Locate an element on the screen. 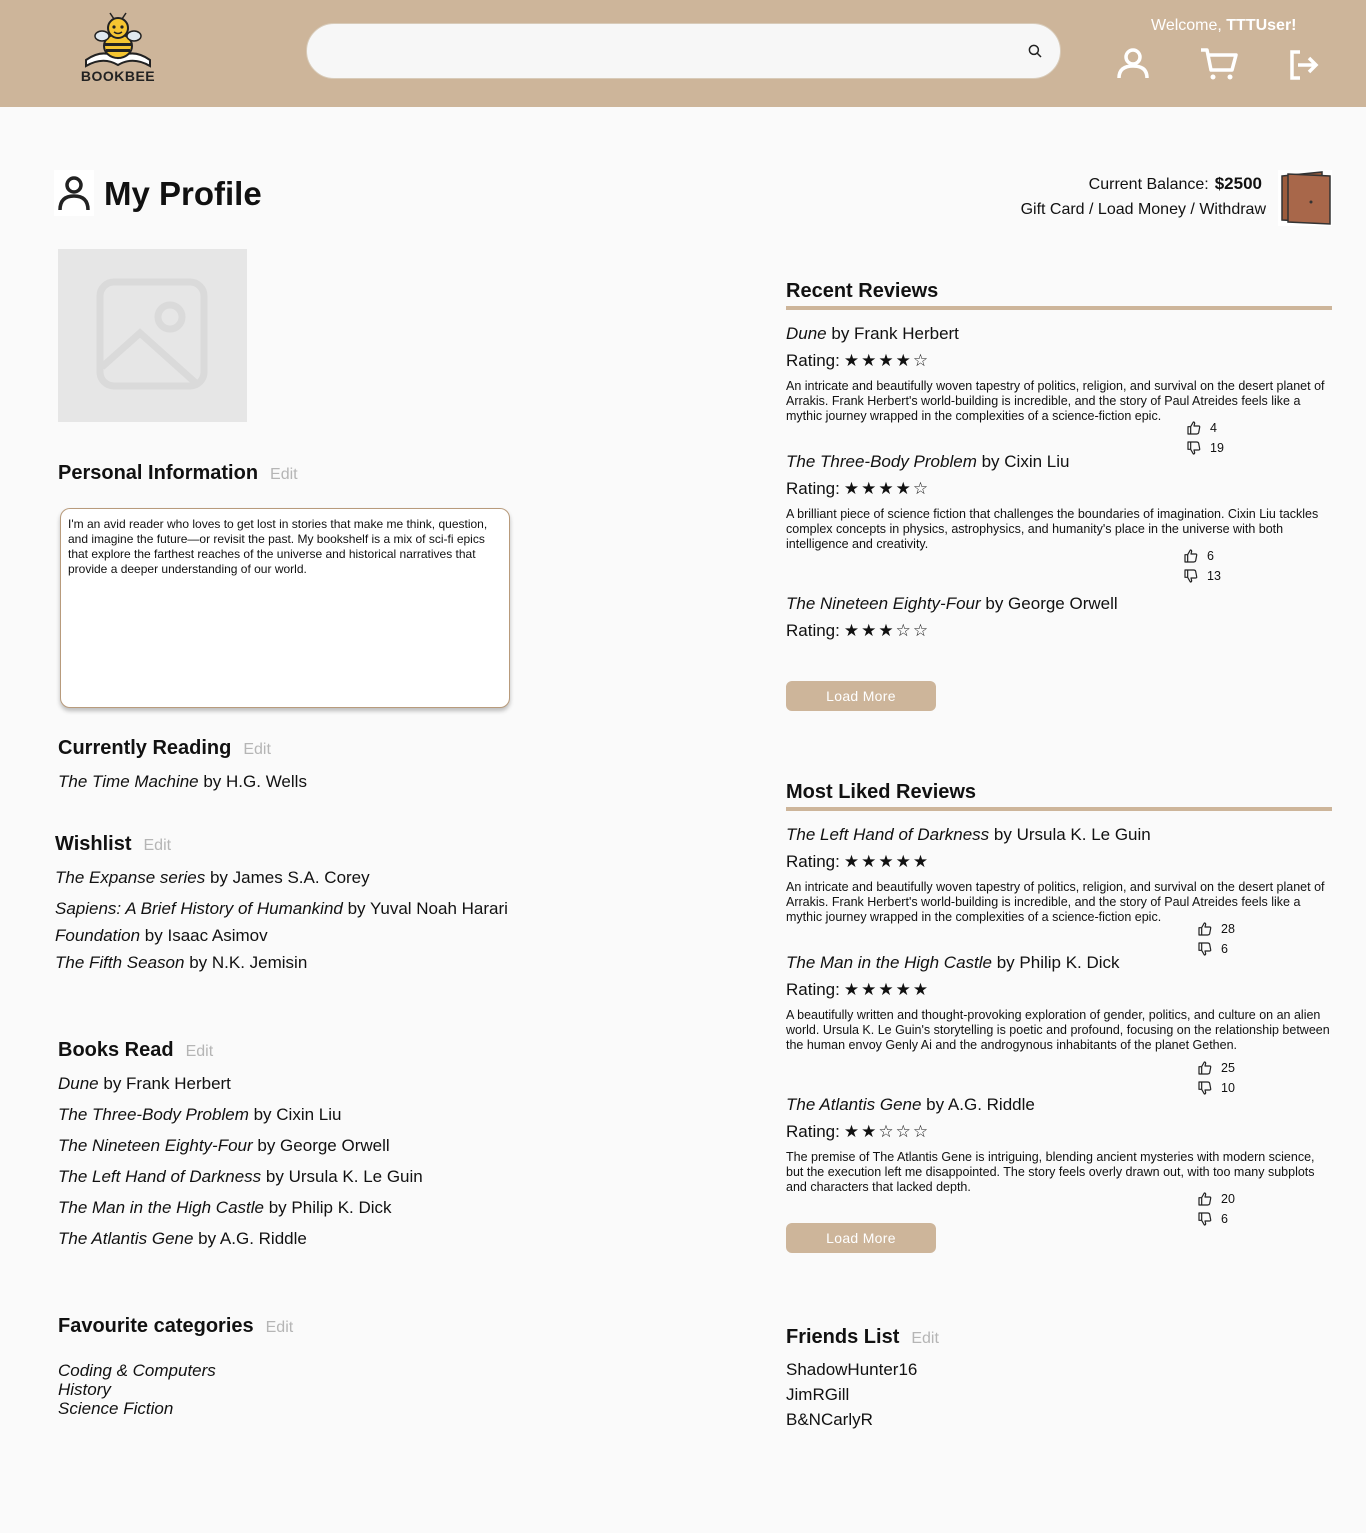 The width and height of the screenshot is (1366, 1533). category-item: Science Fiction is located at coordinates (115, 1408).